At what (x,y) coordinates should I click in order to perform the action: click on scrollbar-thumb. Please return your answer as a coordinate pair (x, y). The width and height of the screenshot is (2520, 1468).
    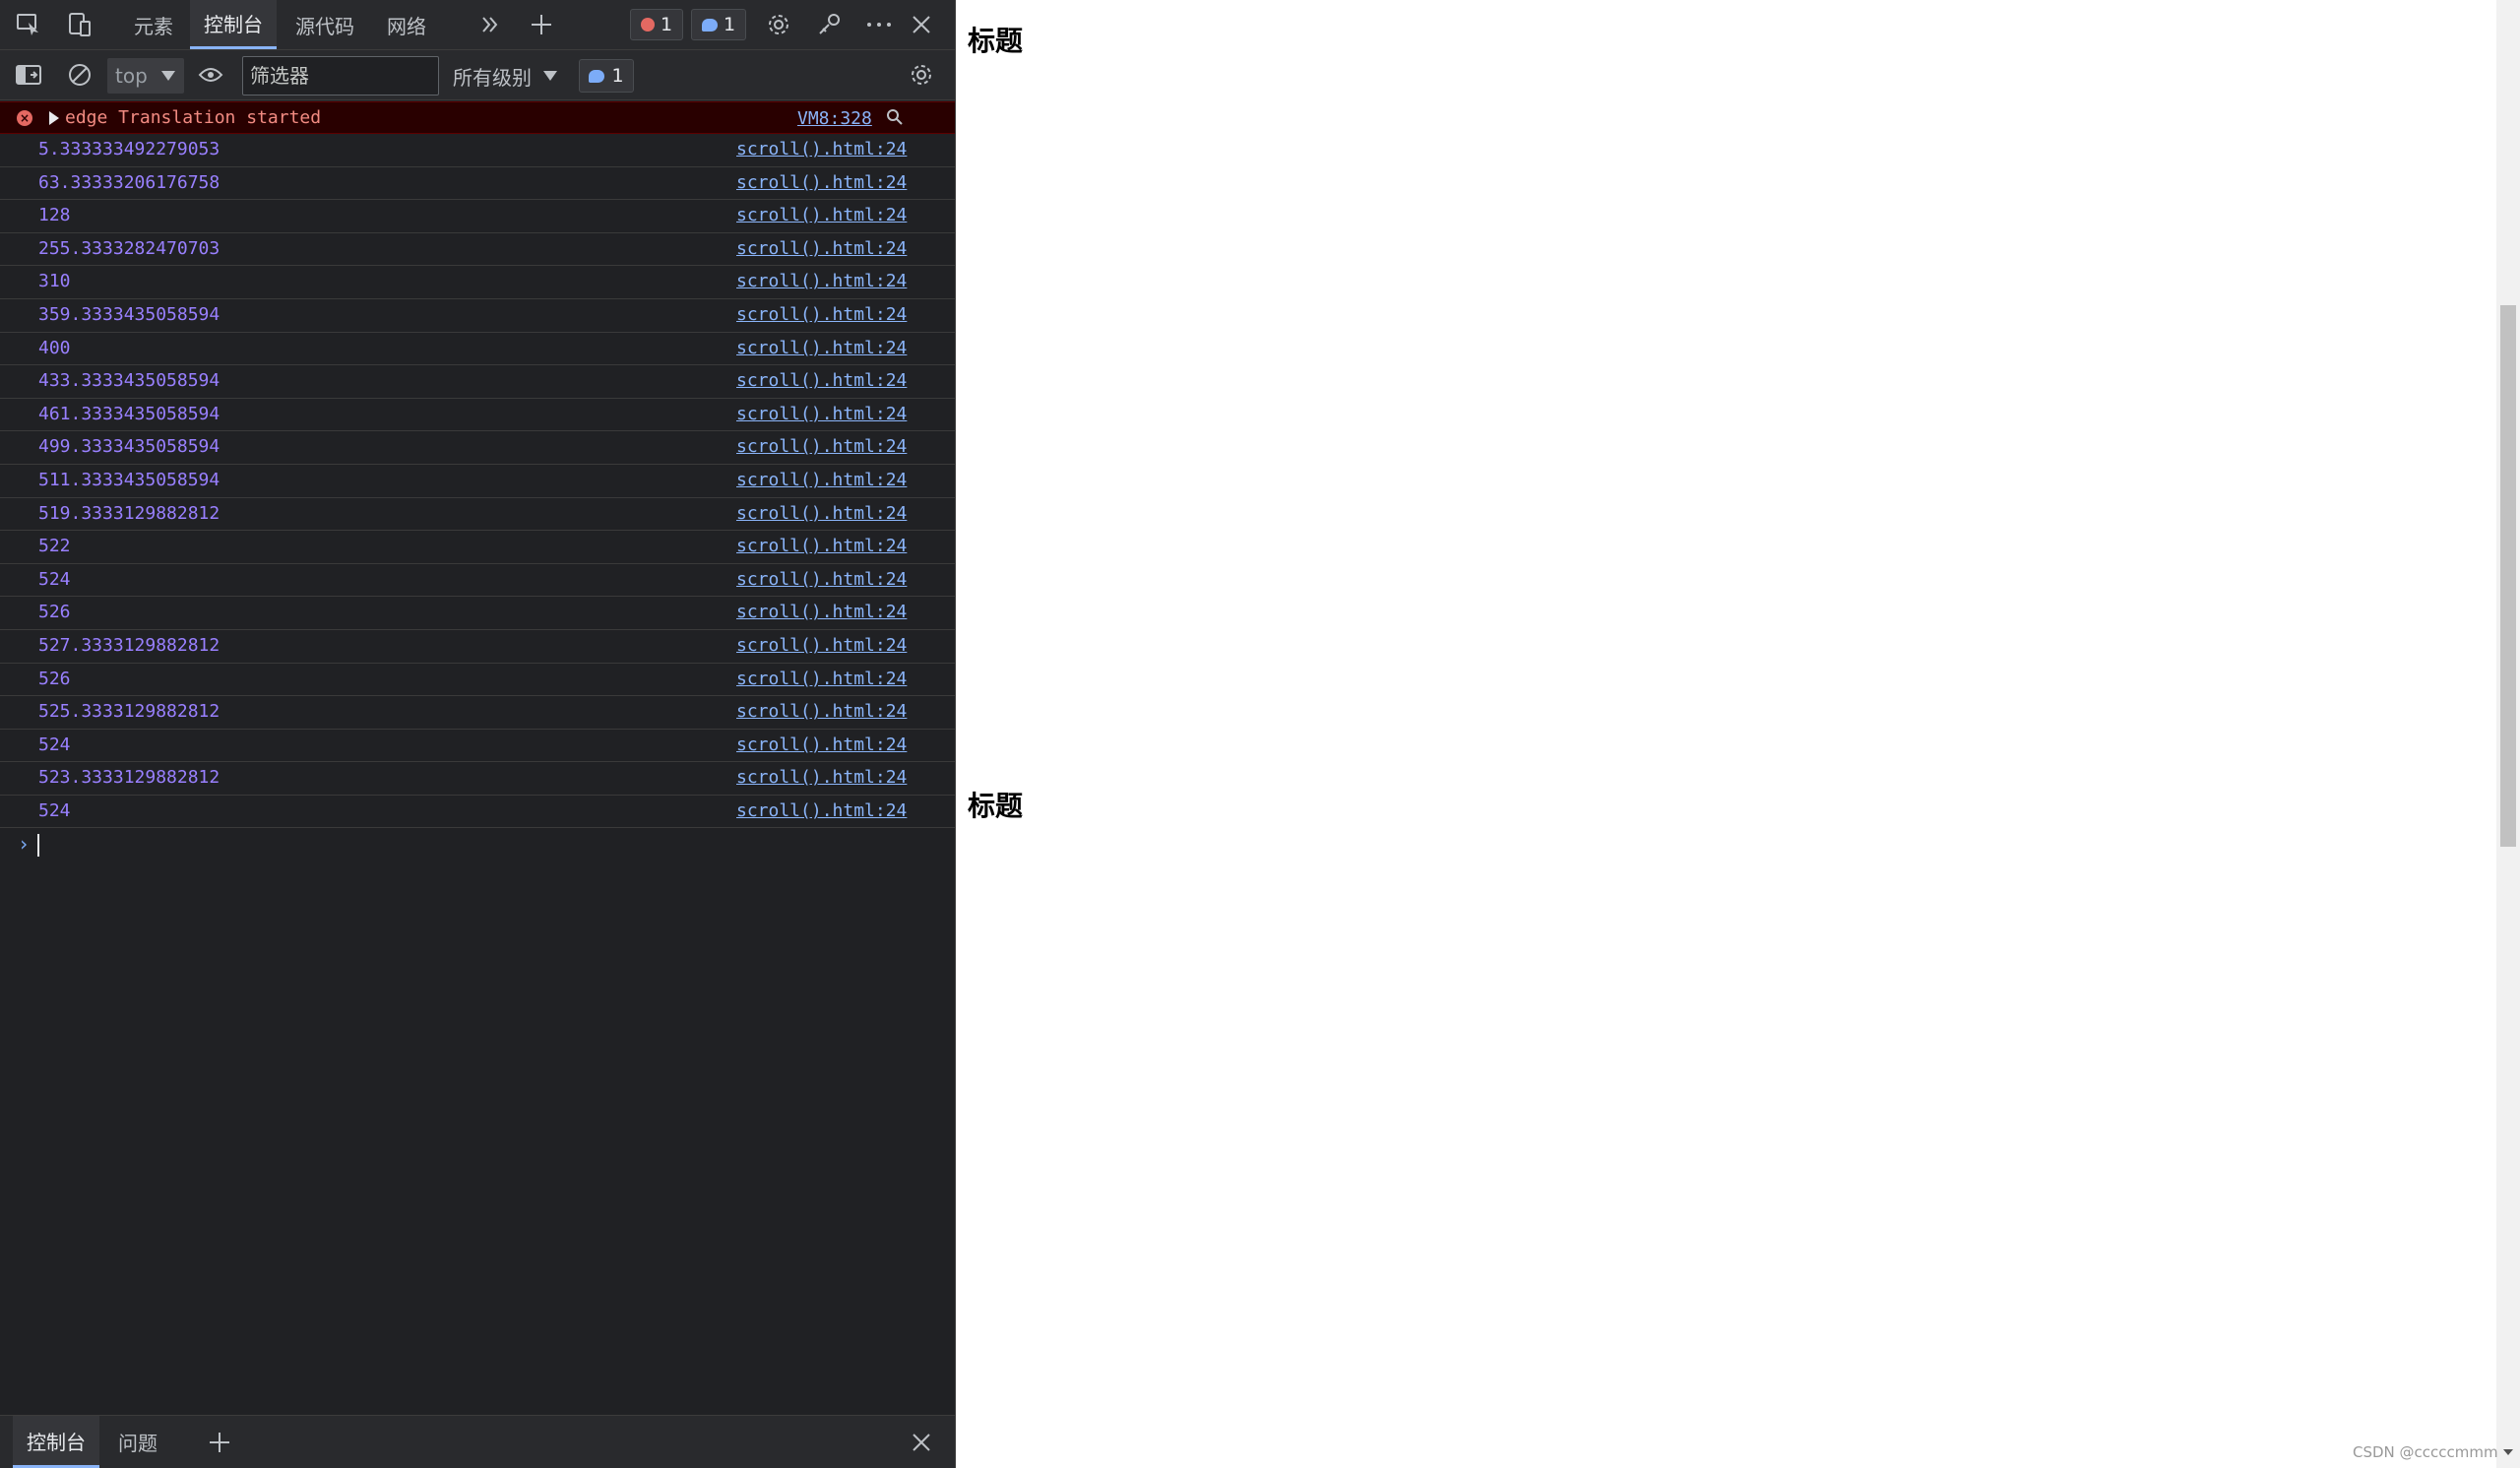
    Looking at the image, I should click on (2508, 576).